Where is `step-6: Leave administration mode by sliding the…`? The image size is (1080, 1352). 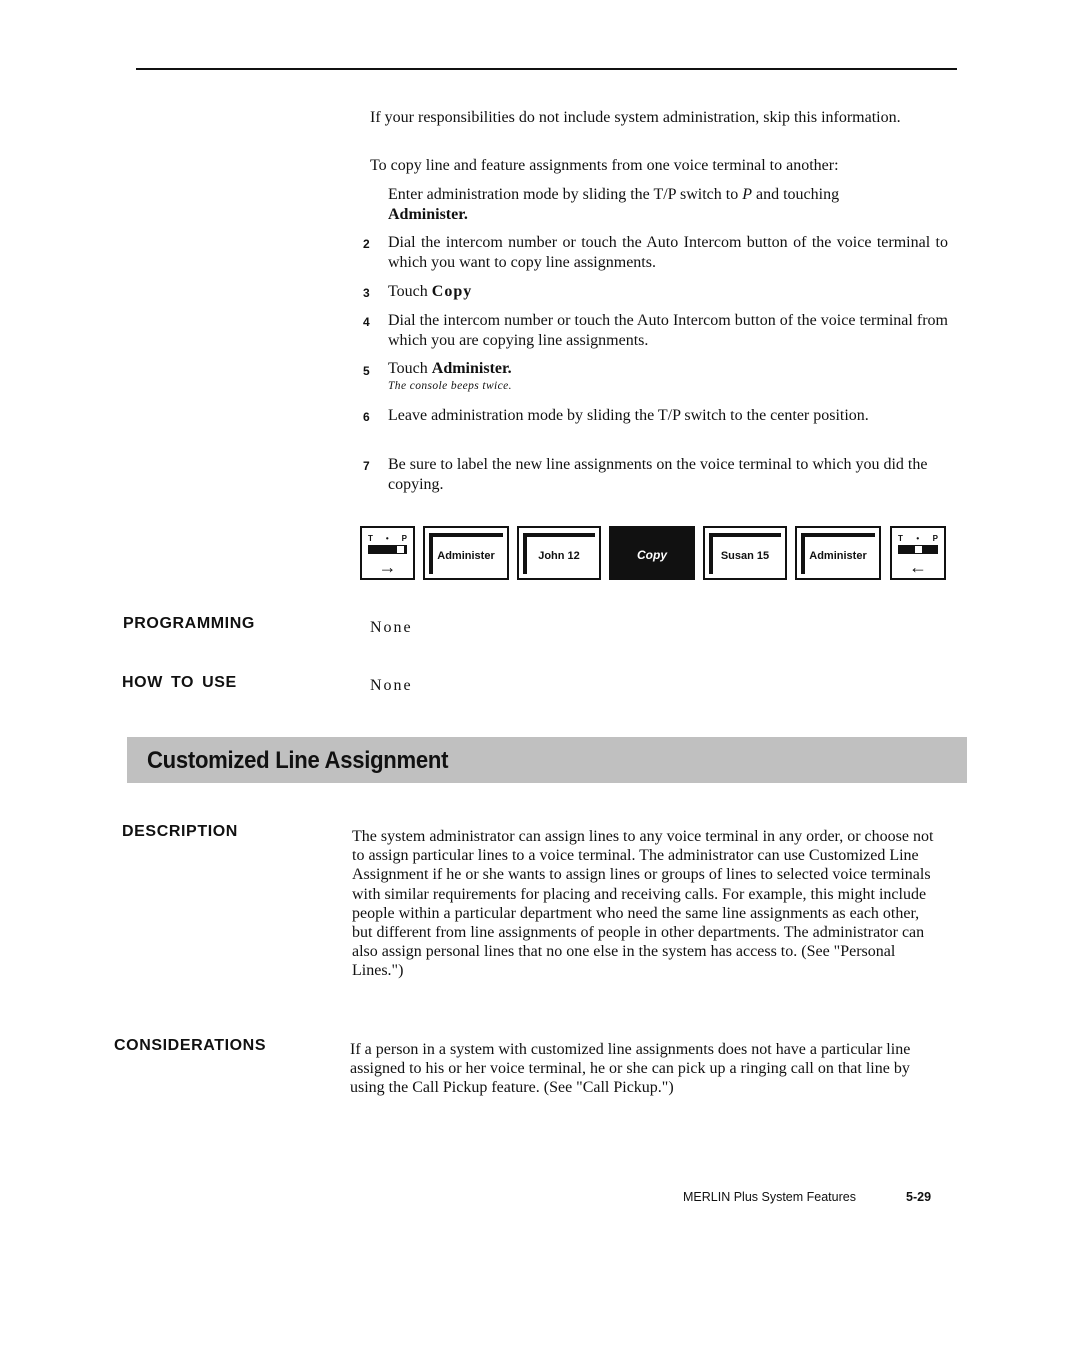
step-6: Leave administration mode by sliding the… is located at coordinates (628, 415).